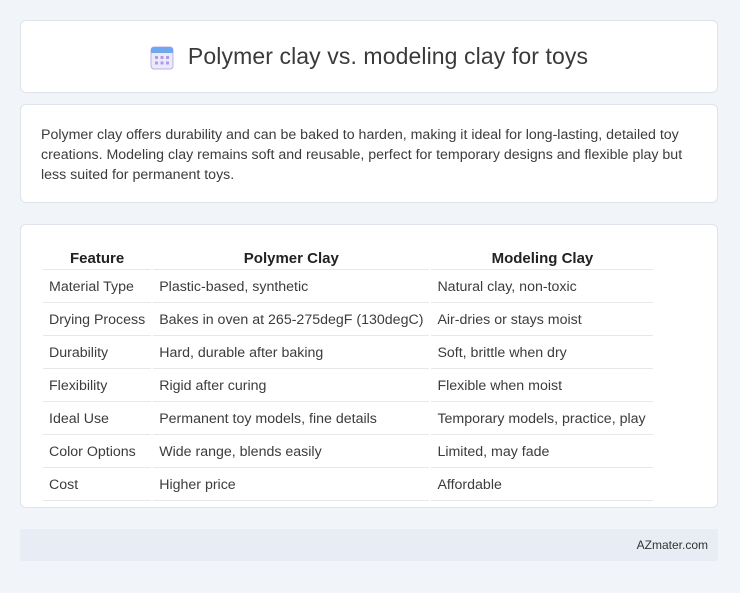 The image size is (740, 593). Describe the element at coordinates (542, 452) in the screenshot. I see `modeling-cell: Limited, may fade` at that location.